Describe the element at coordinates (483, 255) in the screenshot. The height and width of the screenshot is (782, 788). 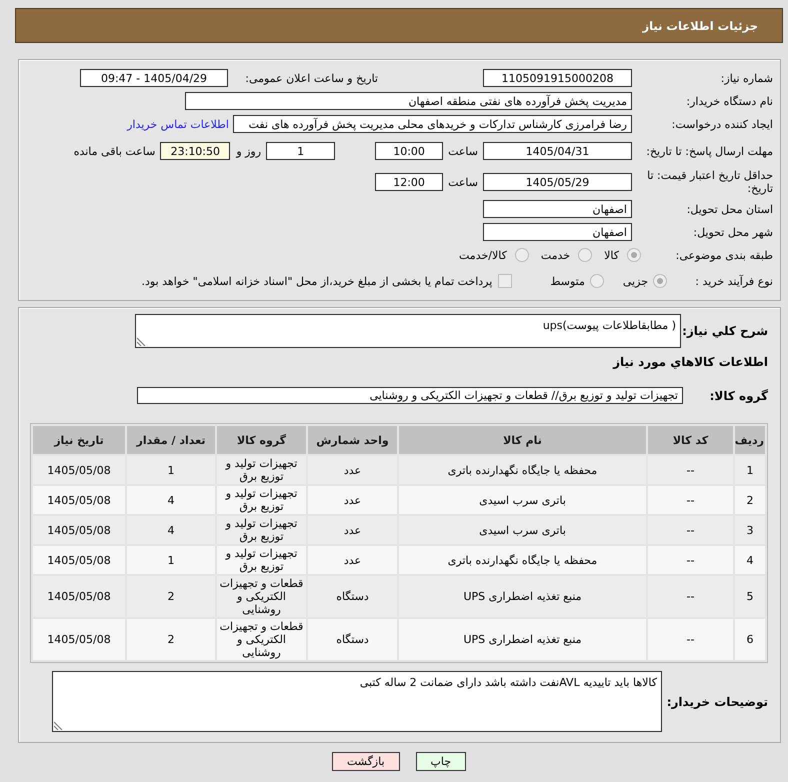
I see `radio-label: کالا/خدمت` at that location.